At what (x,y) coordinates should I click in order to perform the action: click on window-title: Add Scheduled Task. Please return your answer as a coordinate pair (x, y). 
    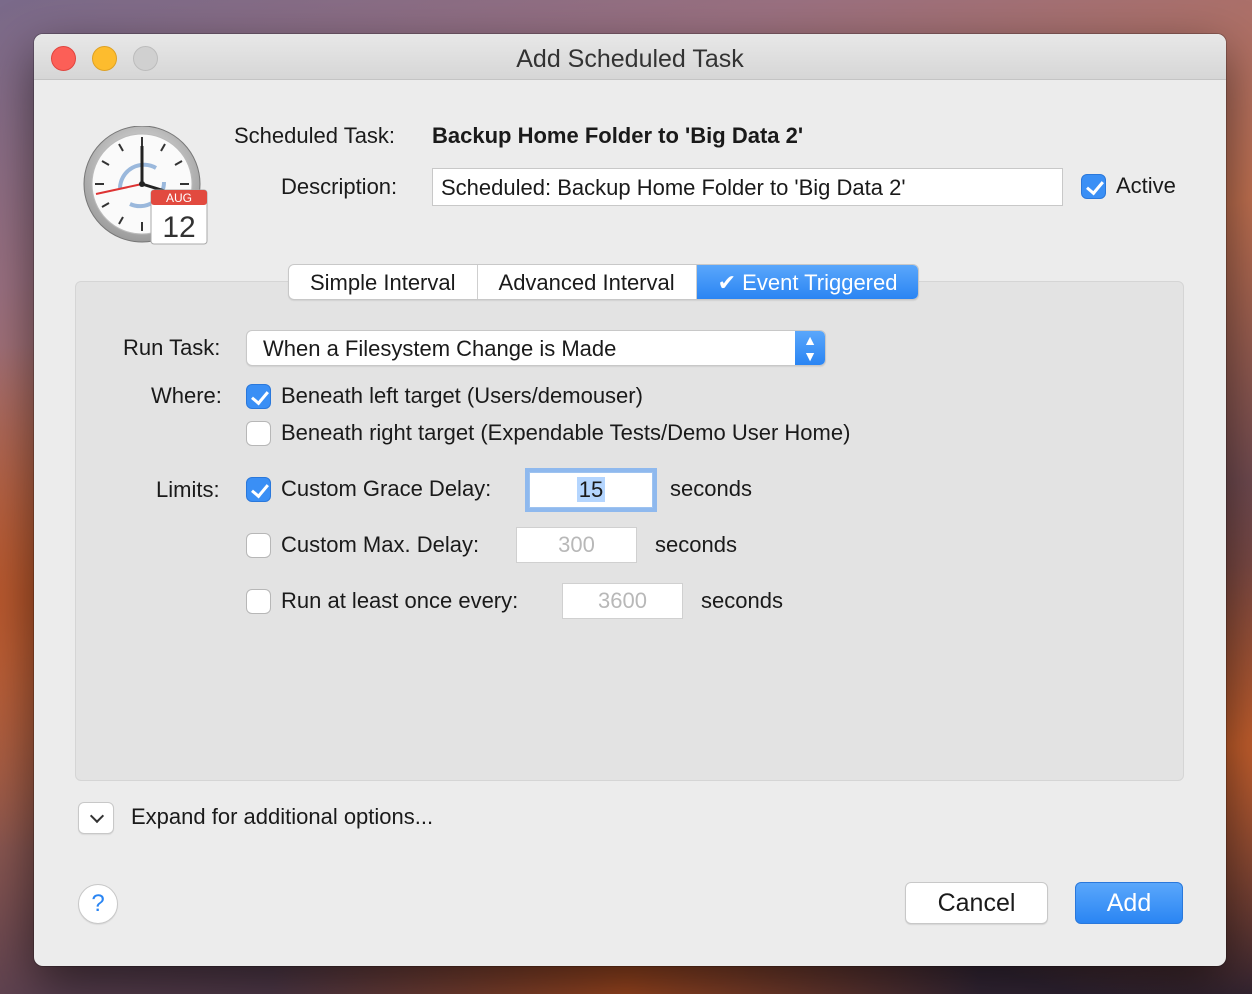
    Looking at the image, I should click on (630, 59).